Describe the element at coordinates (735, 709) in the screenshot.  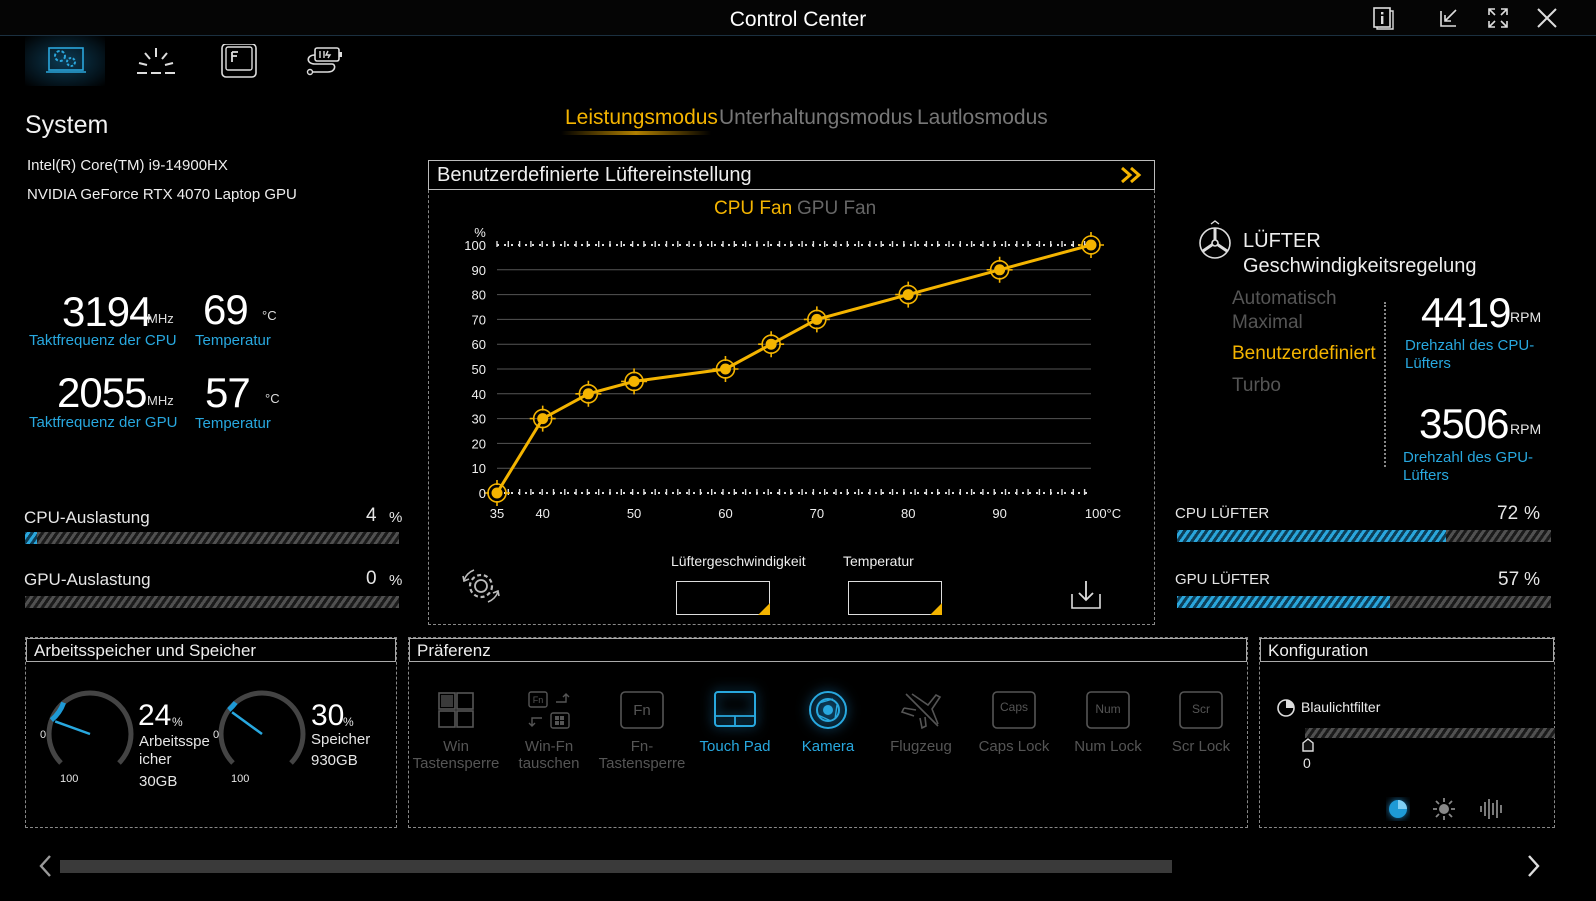
I see `touchpad-icon` at that location.